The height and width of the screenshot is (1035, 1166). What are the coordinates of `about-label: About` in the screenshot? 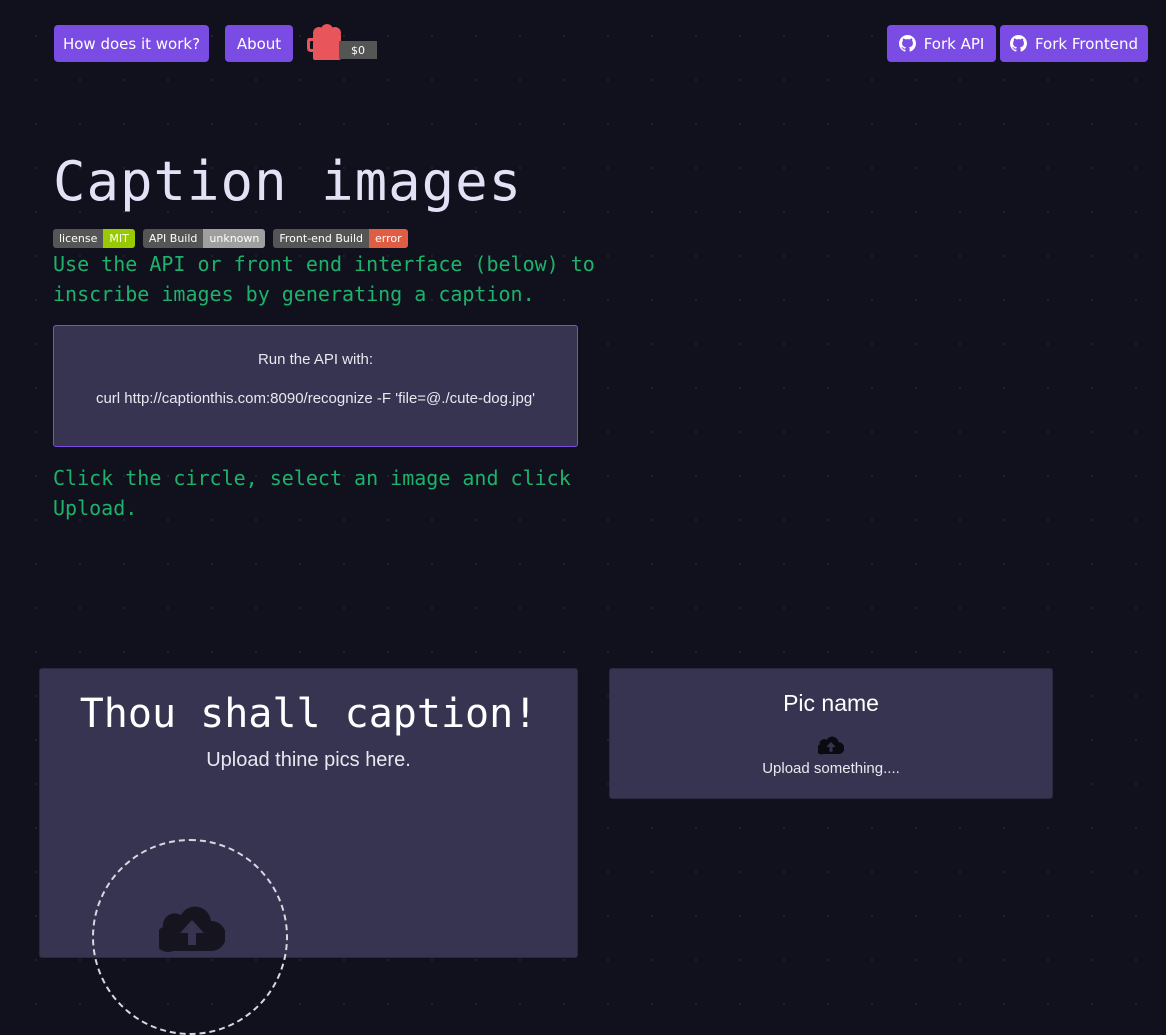 It's located at (259, 43).